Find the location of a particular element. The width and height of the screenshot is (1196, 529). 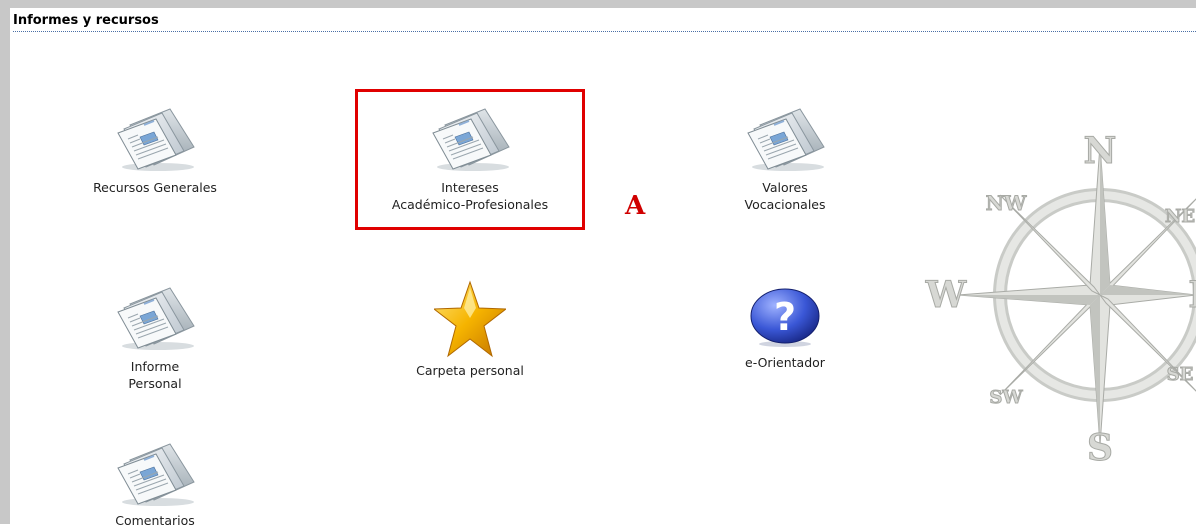

carpeta-personal-label: Carpeta personal is located at coordinates (470, 370).